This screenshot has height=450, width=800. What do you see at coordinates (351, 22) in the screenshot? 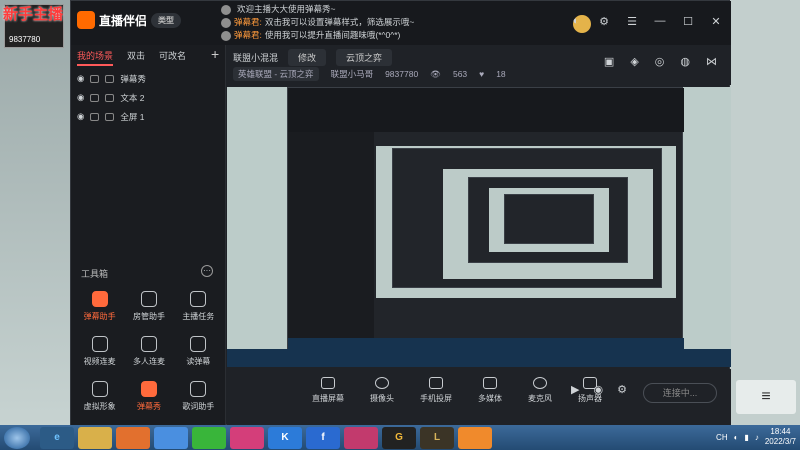
I see `chat-line: 弹幕君: 双击我可以设置弹幕样式，筛选展示哦~` at bounding box center [351, 22].